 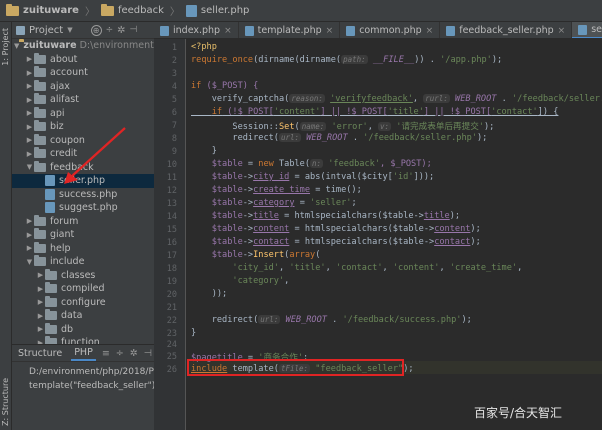 What do you see at coordinates (83, 248) in the screenshot?
I see `tree-folder-help: ▶ help` at bounding box center [83, 248].